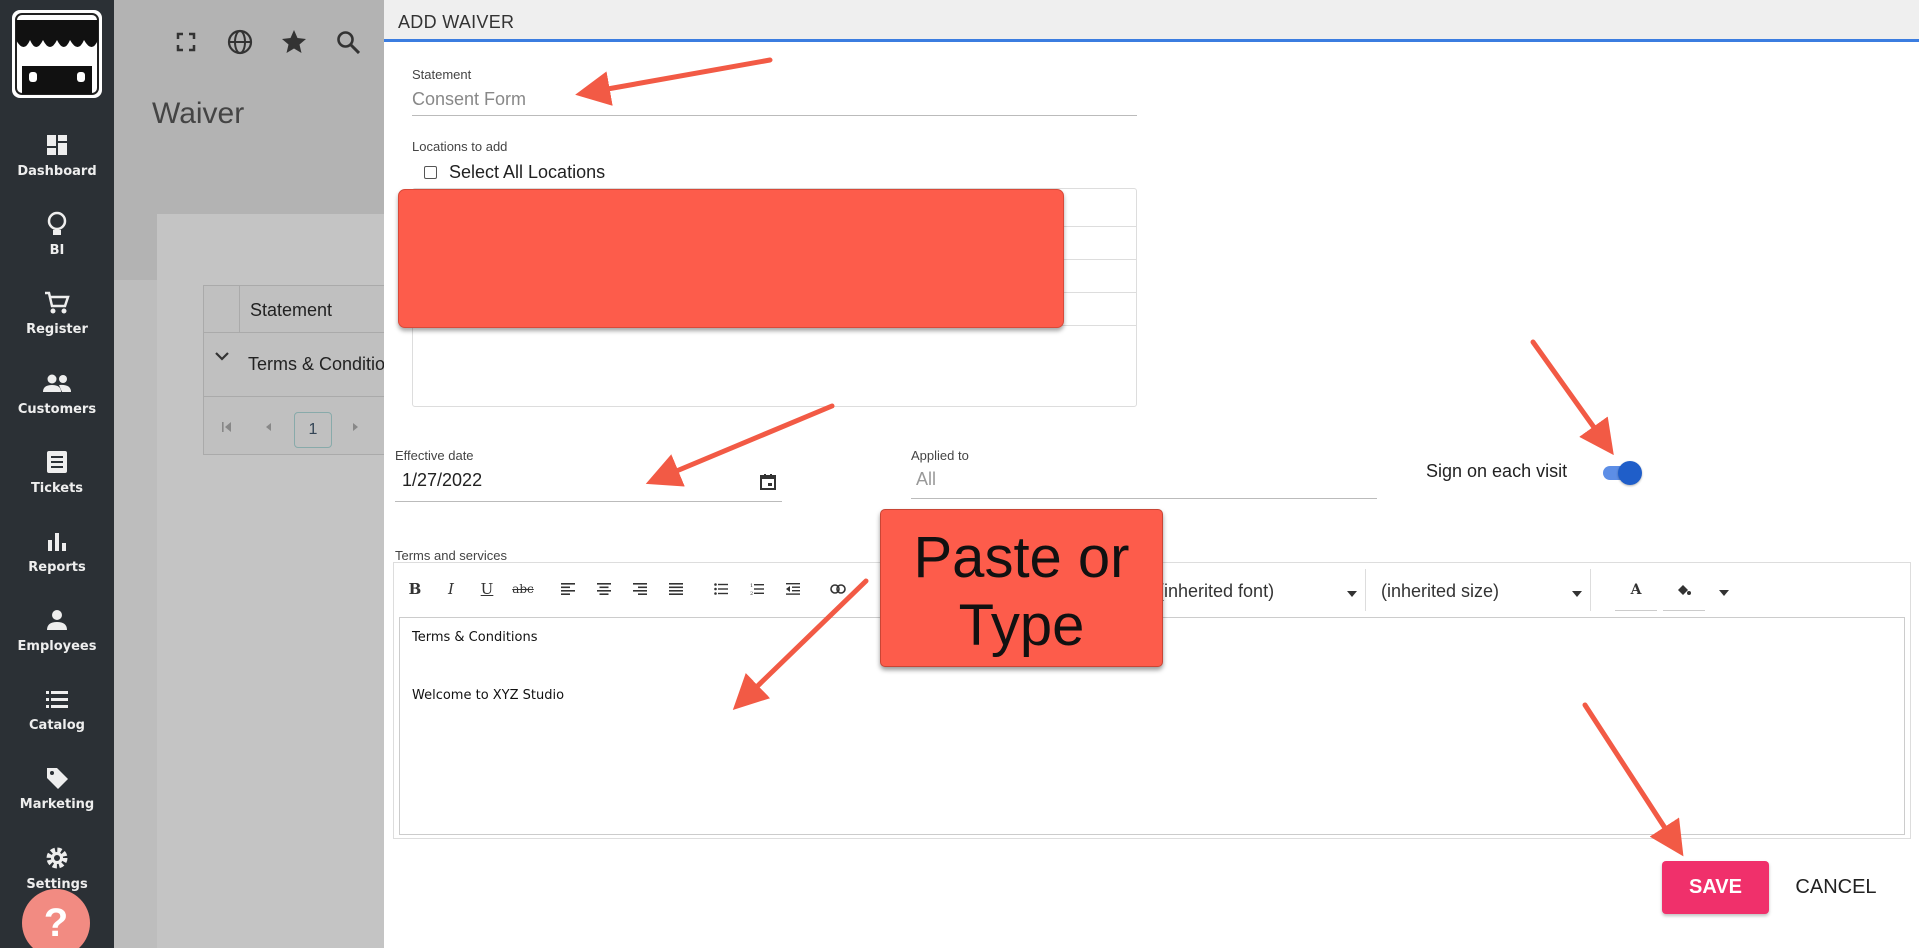 The image size is (1919, 948). I want to click on sidebar-item-label: Catalog, so click(57, 725).